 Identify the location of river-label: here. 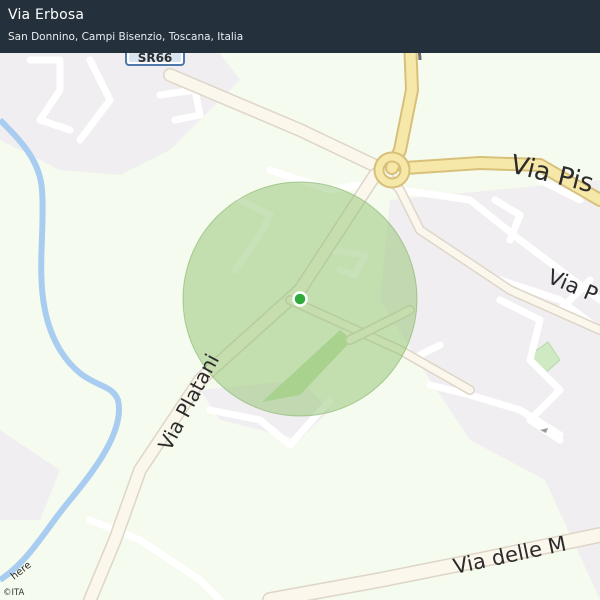
(21, 571).